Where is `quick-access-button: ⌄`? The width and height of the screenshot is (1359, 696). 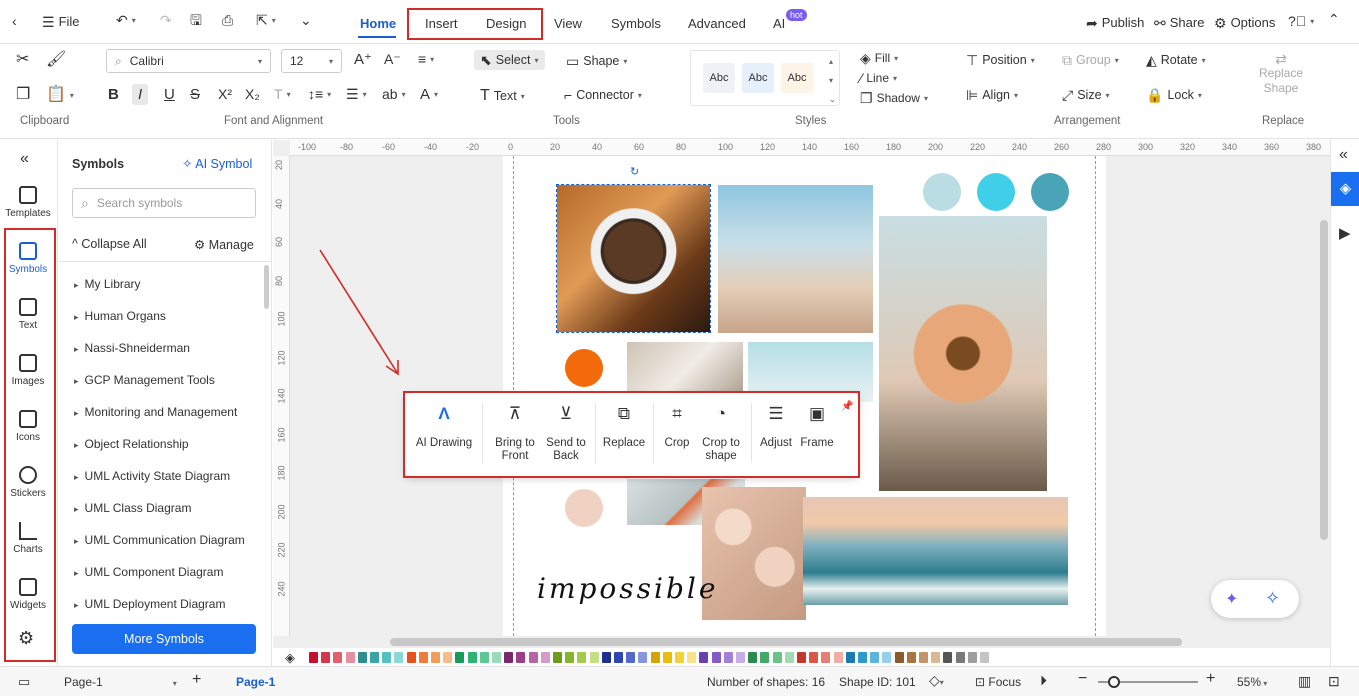 quick-access-button: ⌄ is located at coordinates (306, 20).